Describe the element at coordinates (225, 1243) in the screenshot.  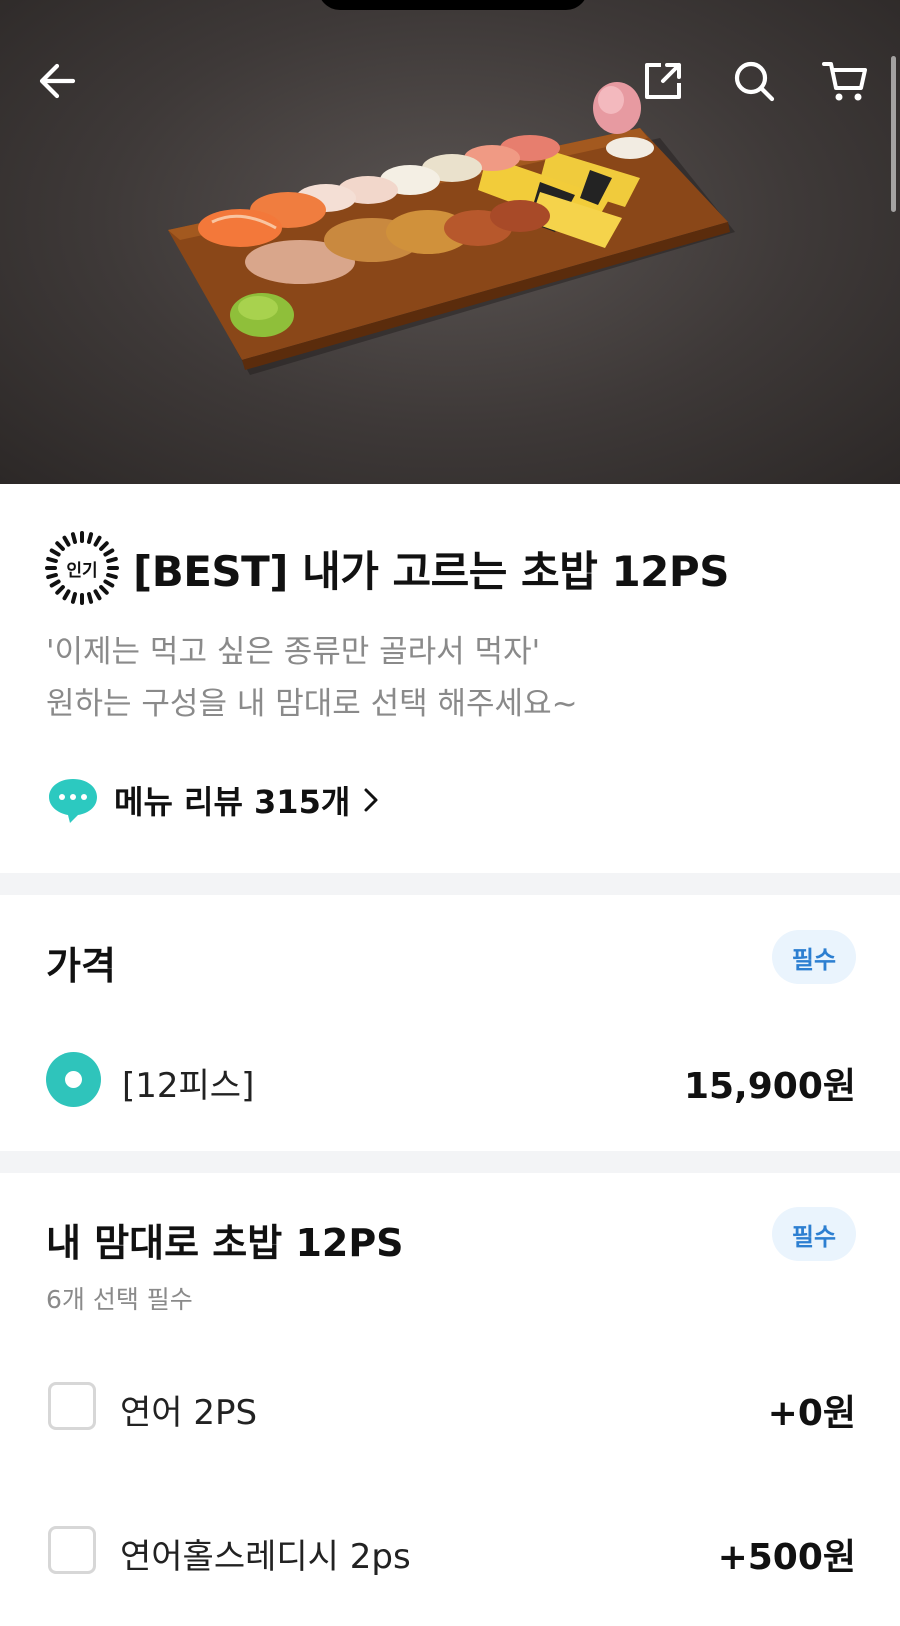
I see `choice-section-title: 내 맘대로 초밥 12PS` at that location.